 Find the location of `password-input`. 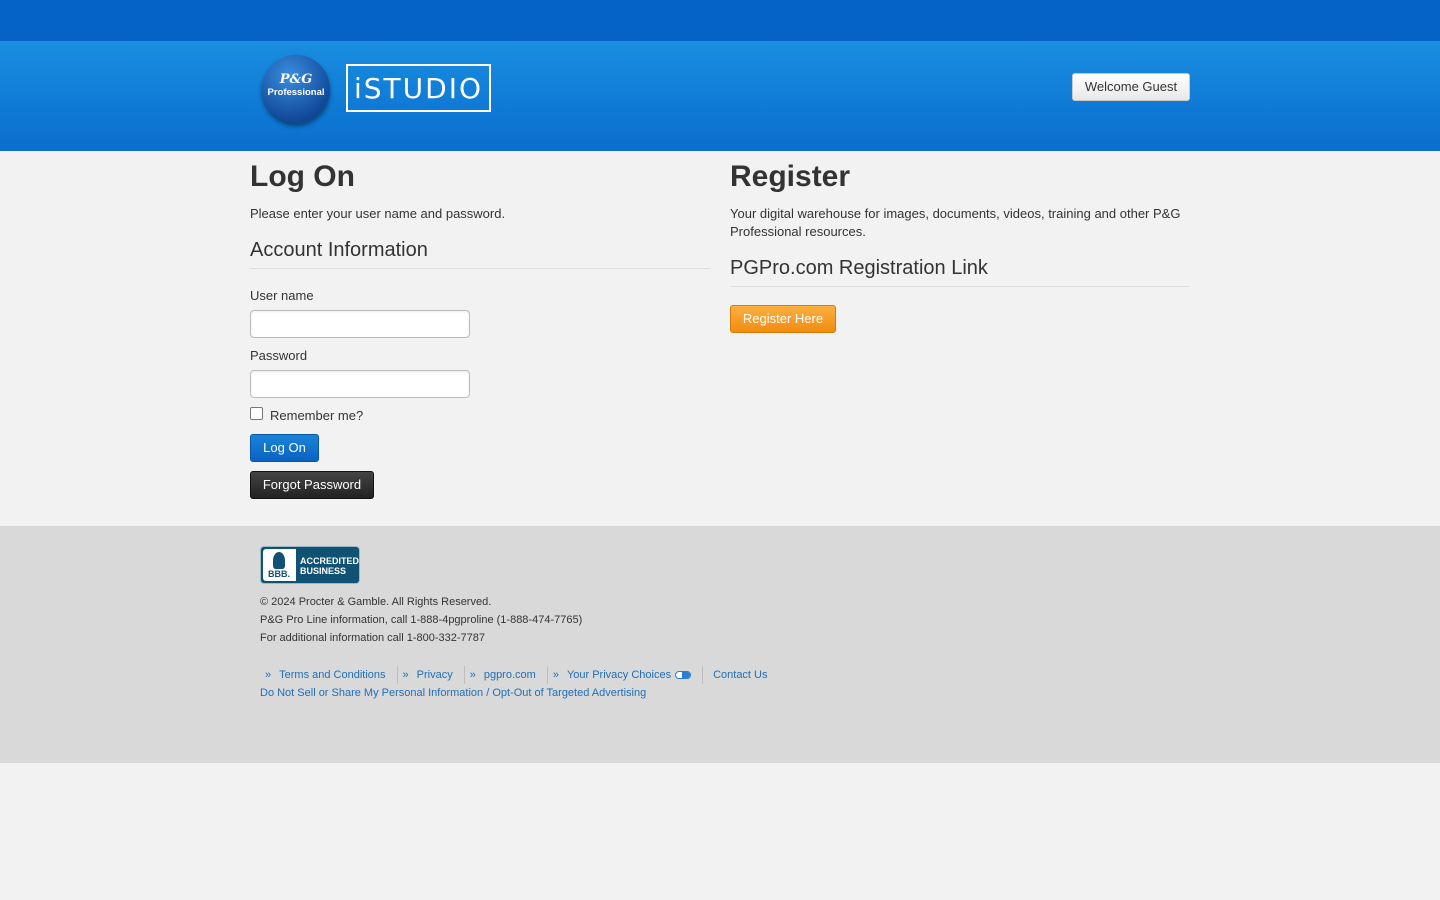

password-input is located at coordinates (360, 384).